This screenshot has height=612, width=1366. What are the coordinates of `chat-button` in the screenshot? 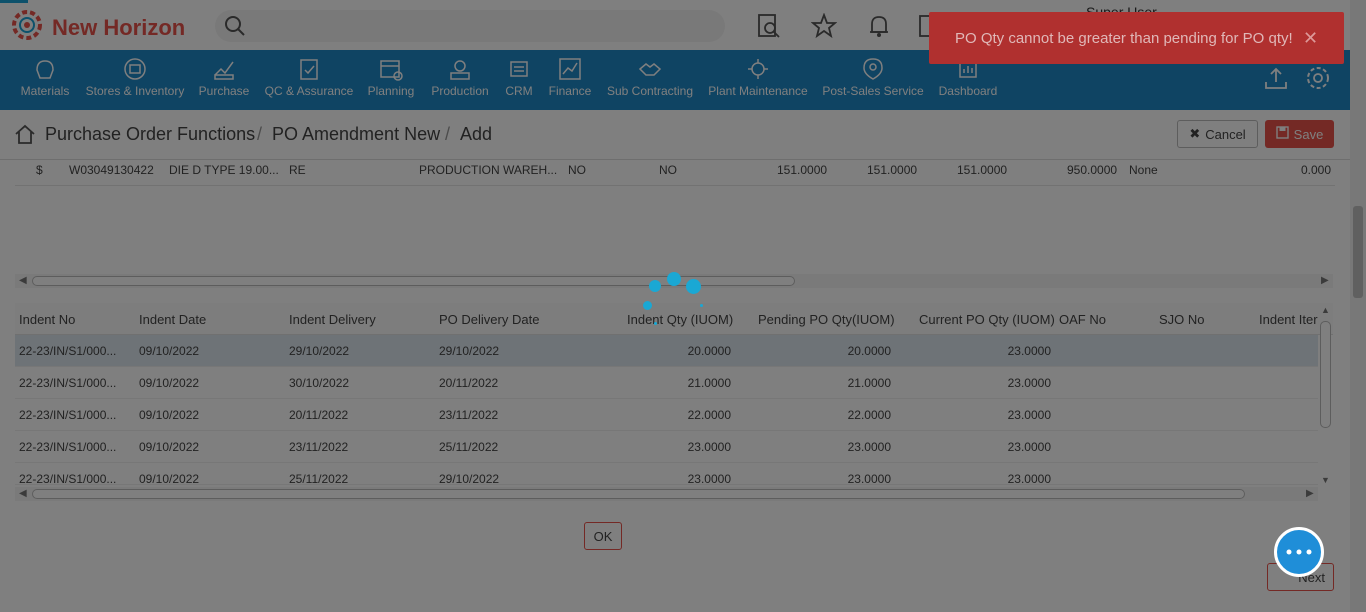 It's located at (1299, 552).